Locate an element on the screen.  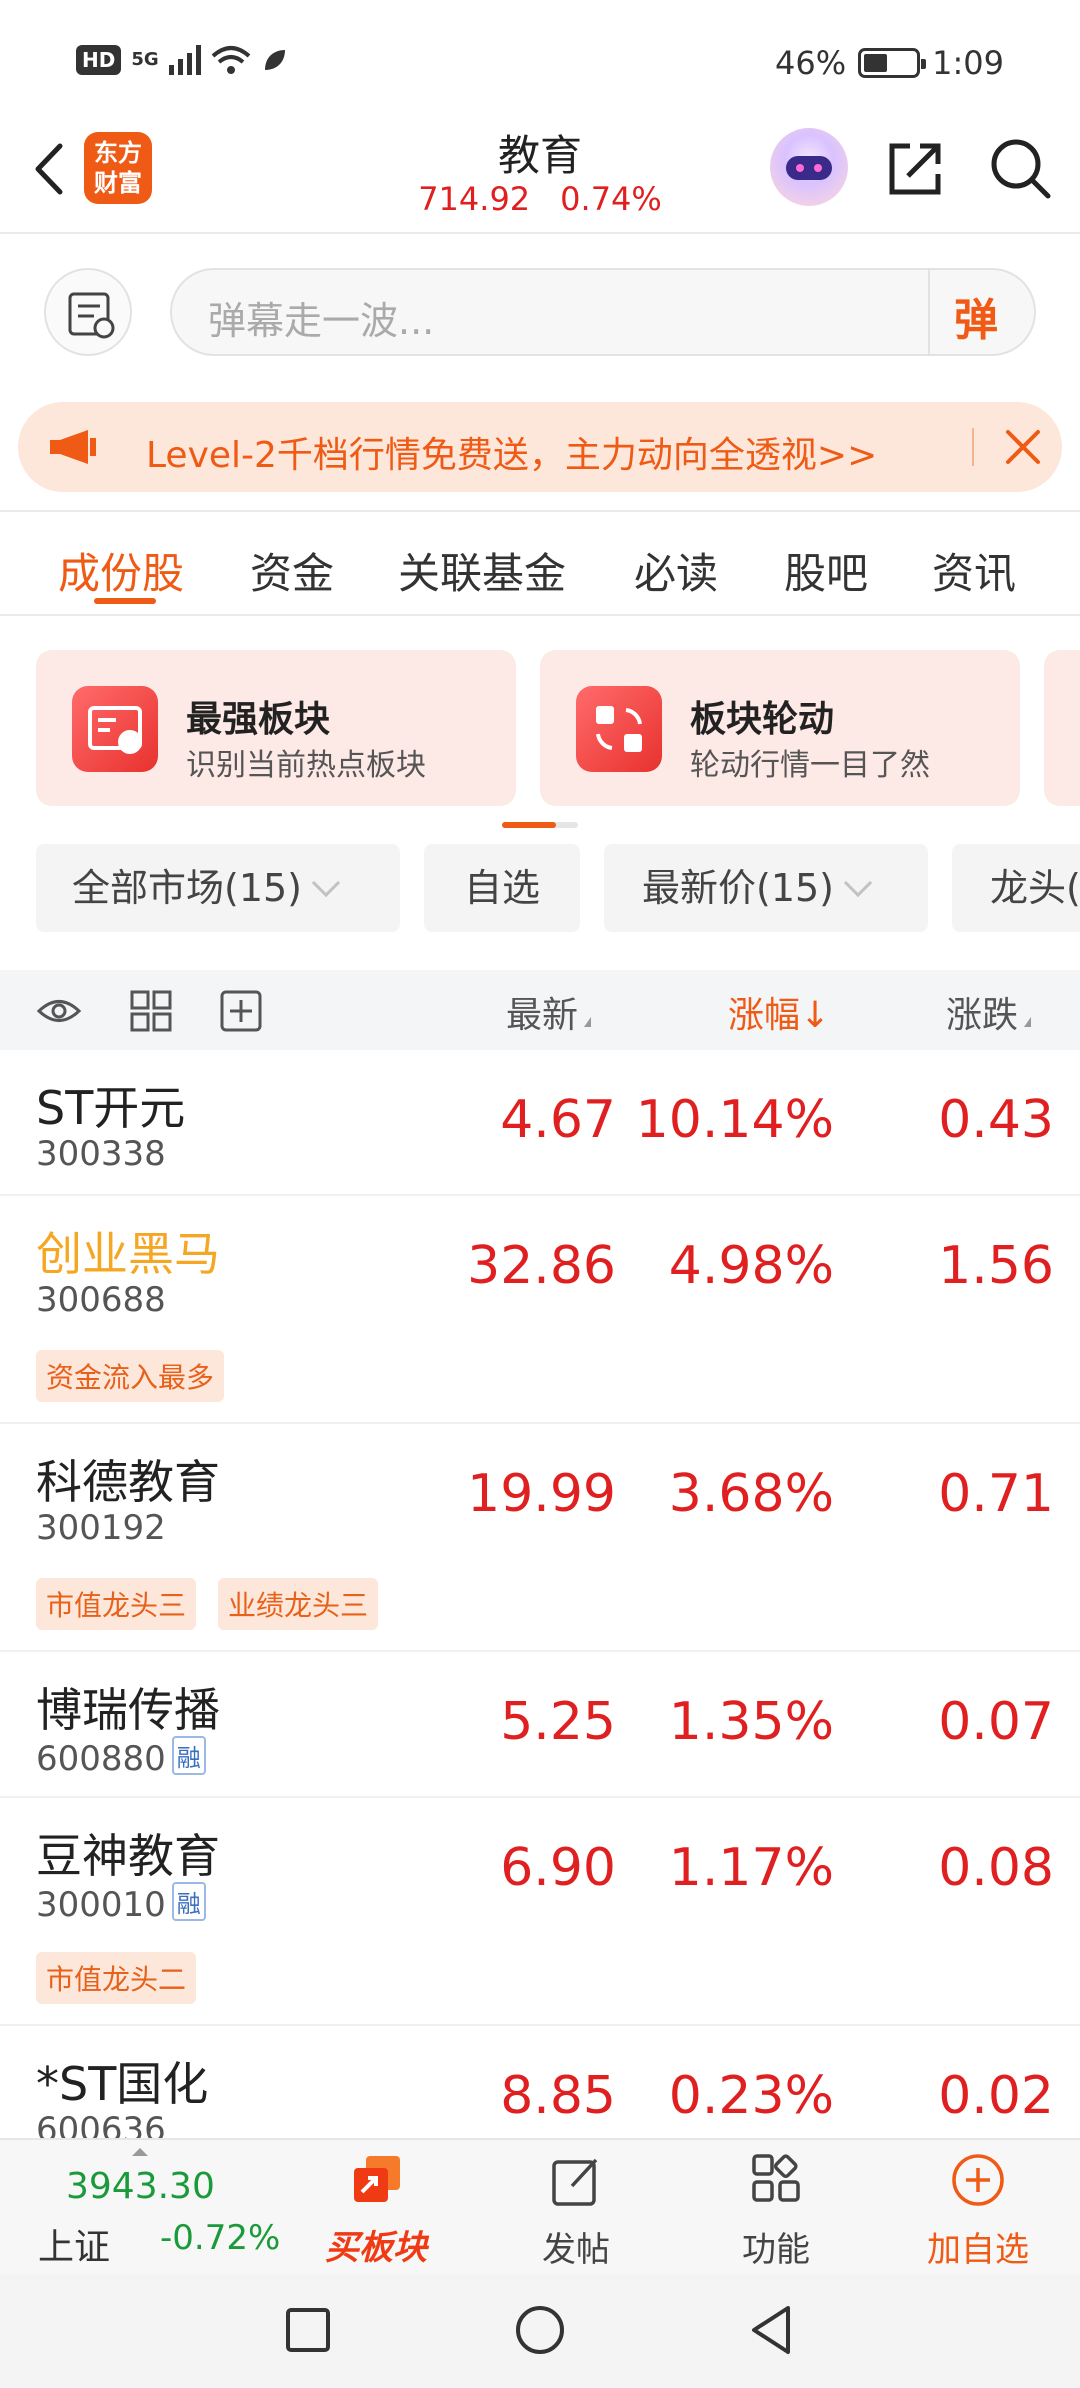
stock-change: 0.02 is located at coordinates (996, 2096).